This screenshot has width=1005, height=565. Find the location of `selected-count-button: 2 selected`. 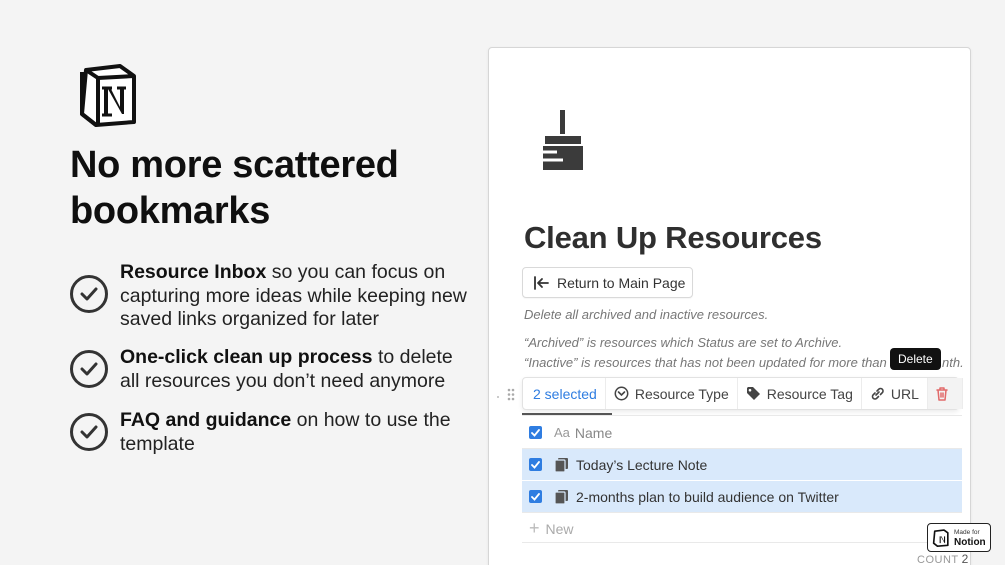

selected-count-button: 2 selected is located at coordinates (564, 393).